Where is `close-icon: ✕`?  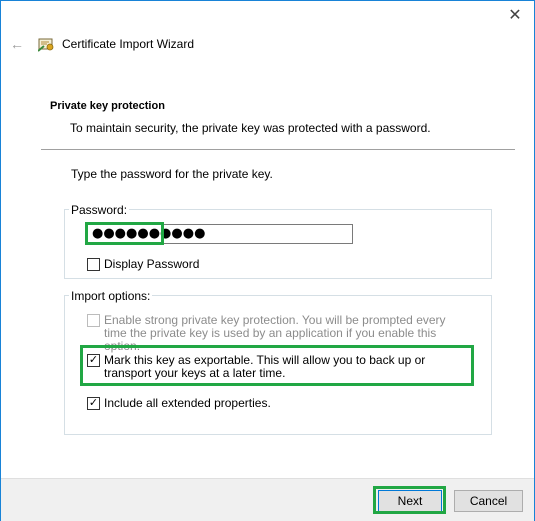 close-icon: ✕ is located at coordinates (515, 15).